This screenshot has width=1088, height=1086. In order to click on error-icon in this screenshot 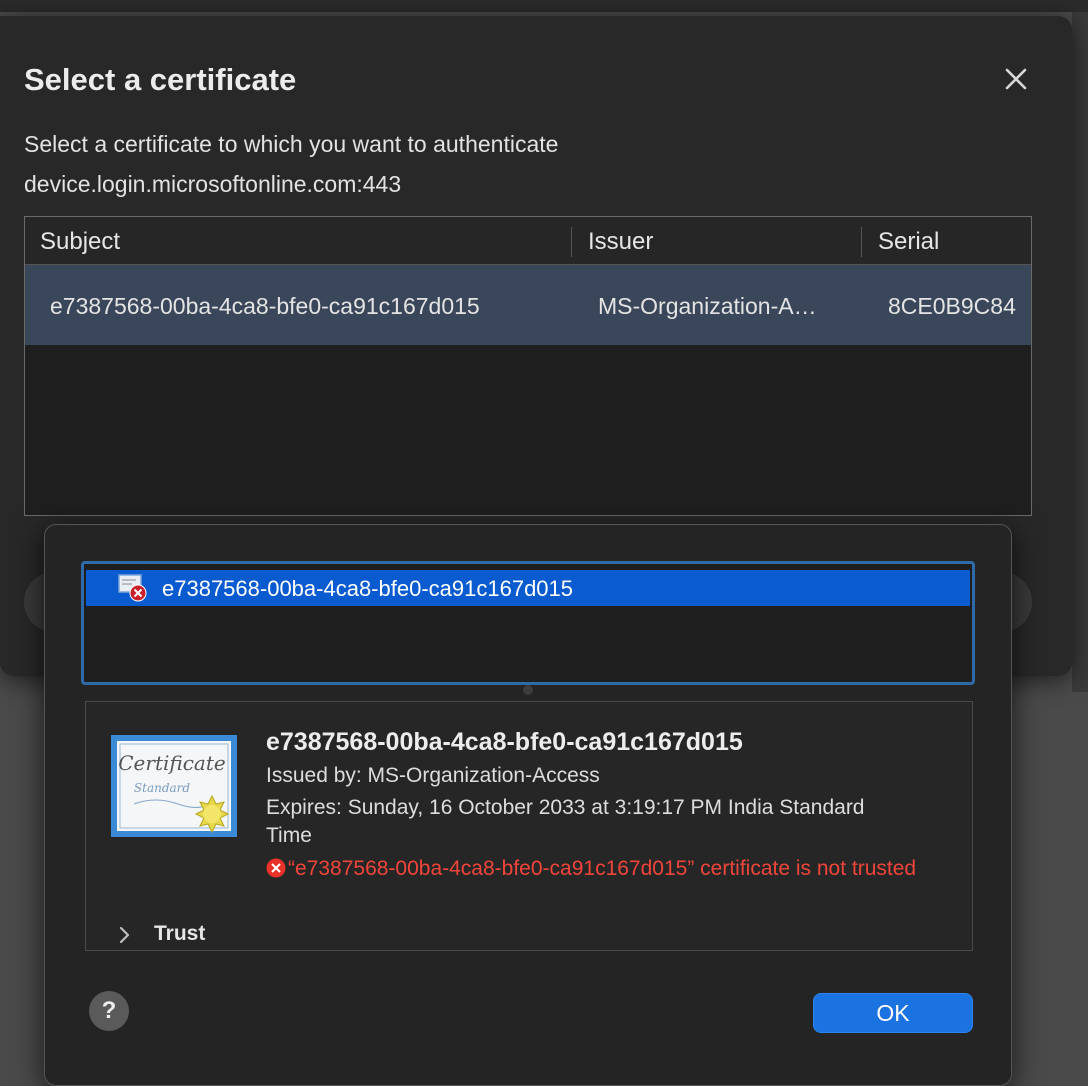, I will do `click(276, 868)`.